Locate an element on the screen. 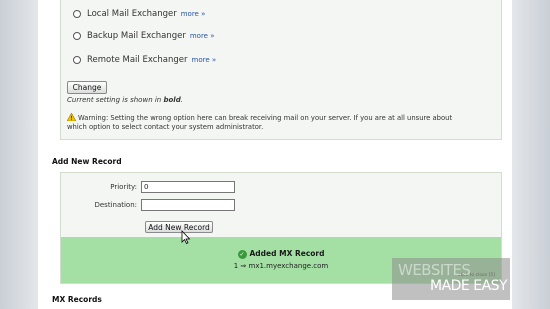  radio-backup is located at coordinates (77, 36).